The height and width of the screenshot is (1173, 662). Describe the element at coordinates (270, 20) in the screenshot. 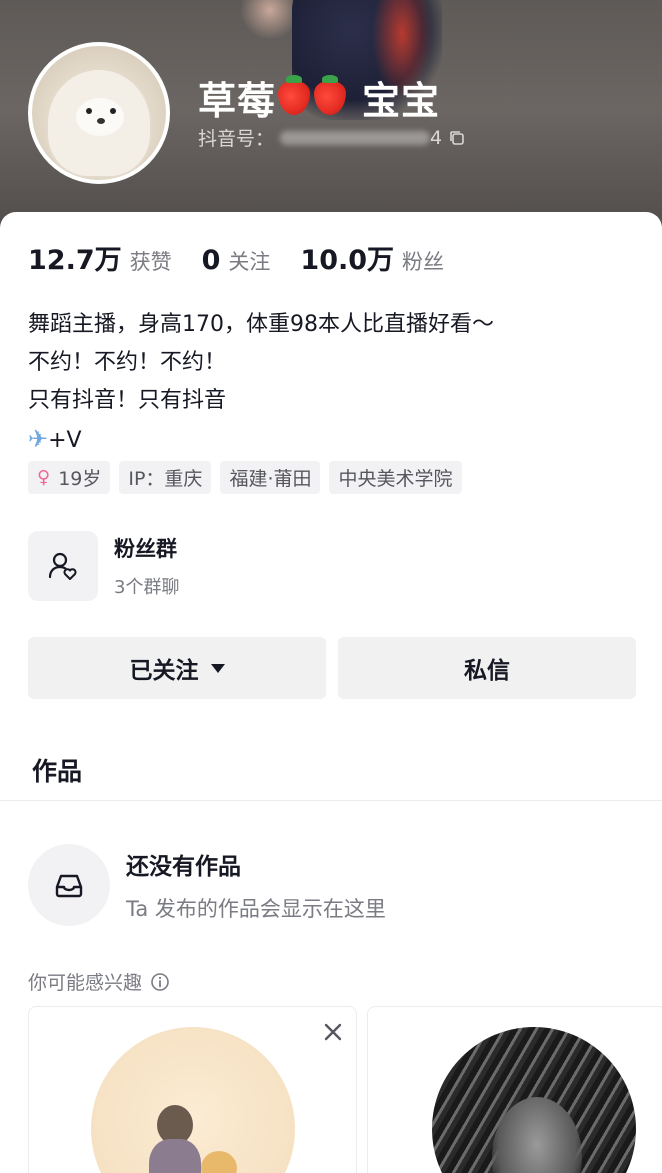

I see `banner-background-image` at that location.